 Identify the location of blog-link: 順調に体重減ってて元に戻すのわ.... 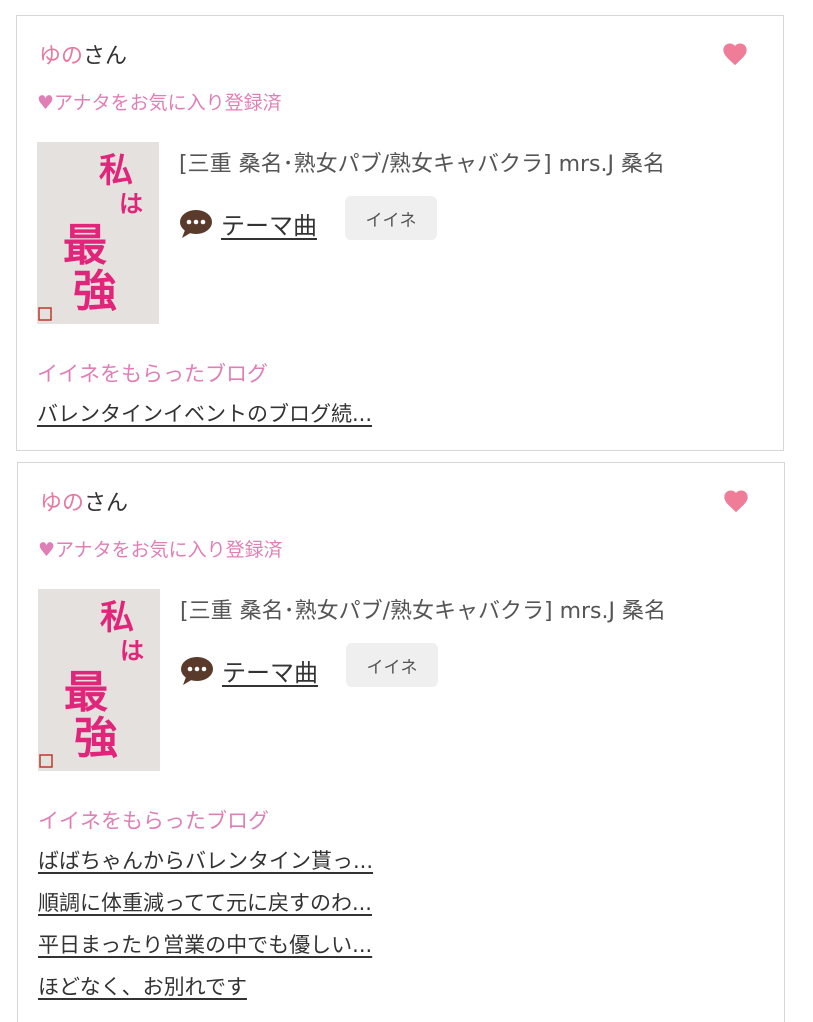
(205, 902).